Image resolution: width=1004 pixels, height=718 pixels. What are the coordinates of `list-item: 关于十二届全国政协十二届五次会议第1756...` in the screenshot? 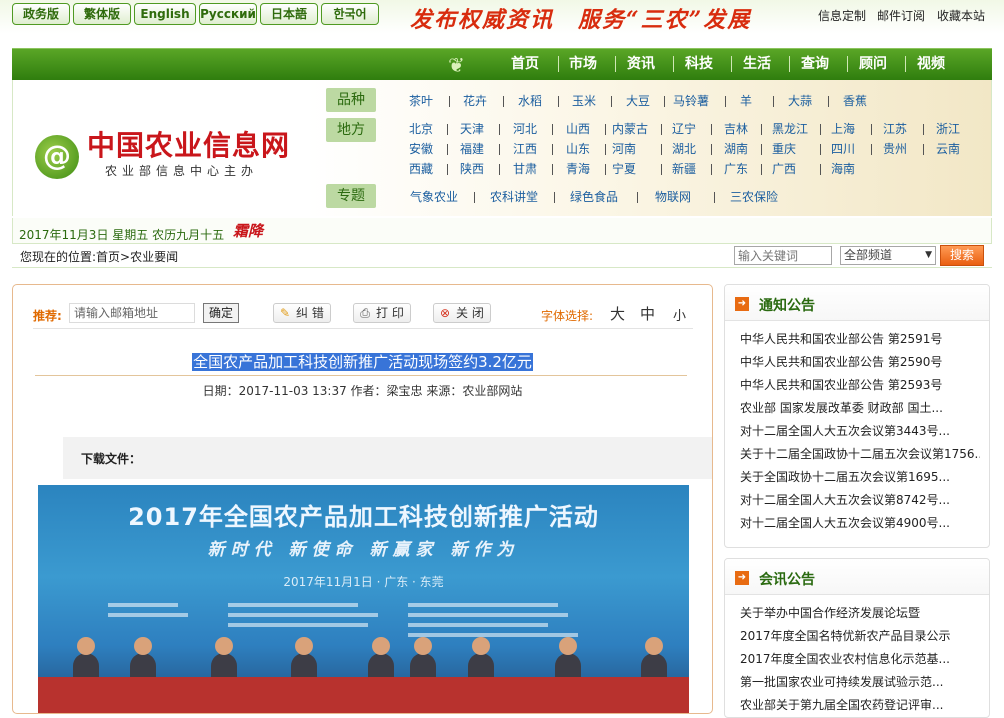 It's located at (860, 457).